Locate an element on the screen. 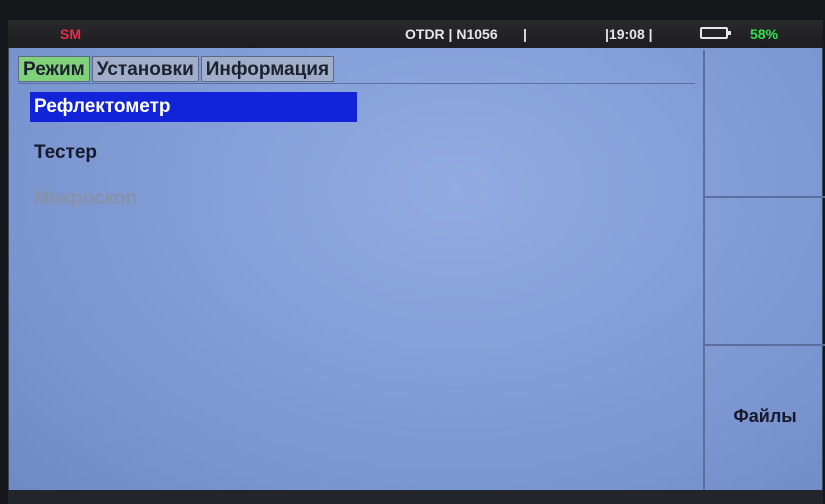  softkey-panel: Файлы is located at coordinates (764, 270).